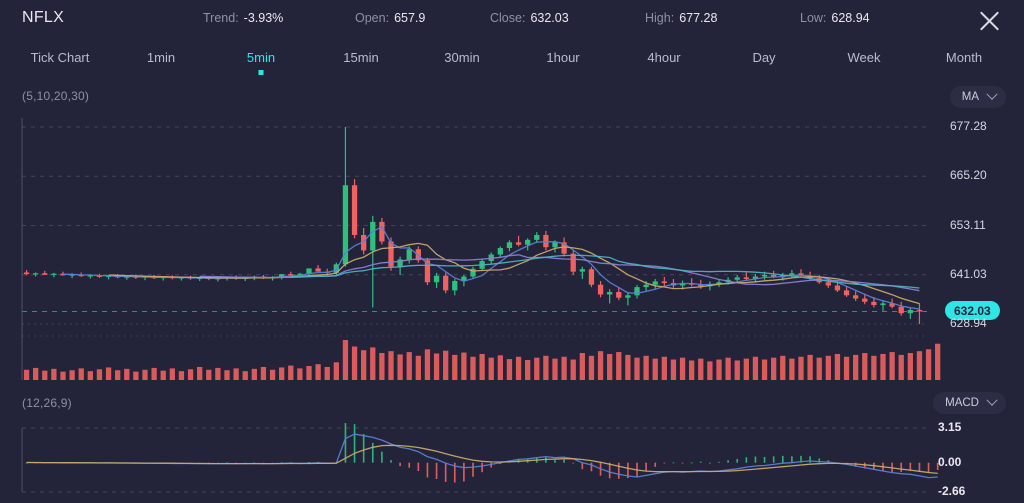  I want to click on tab-4hour: 4hour, so click(663, 57).